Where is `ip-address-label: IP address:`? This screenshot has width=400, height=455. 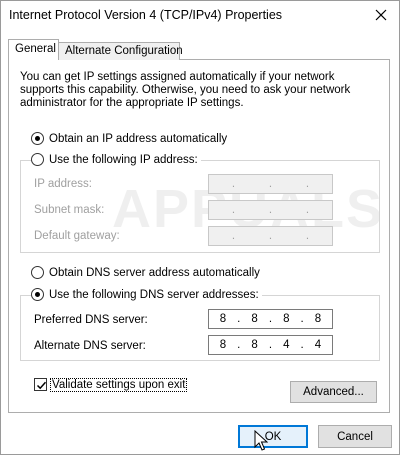
ip-address-label: IP address: is located at coordinates (63, 184).